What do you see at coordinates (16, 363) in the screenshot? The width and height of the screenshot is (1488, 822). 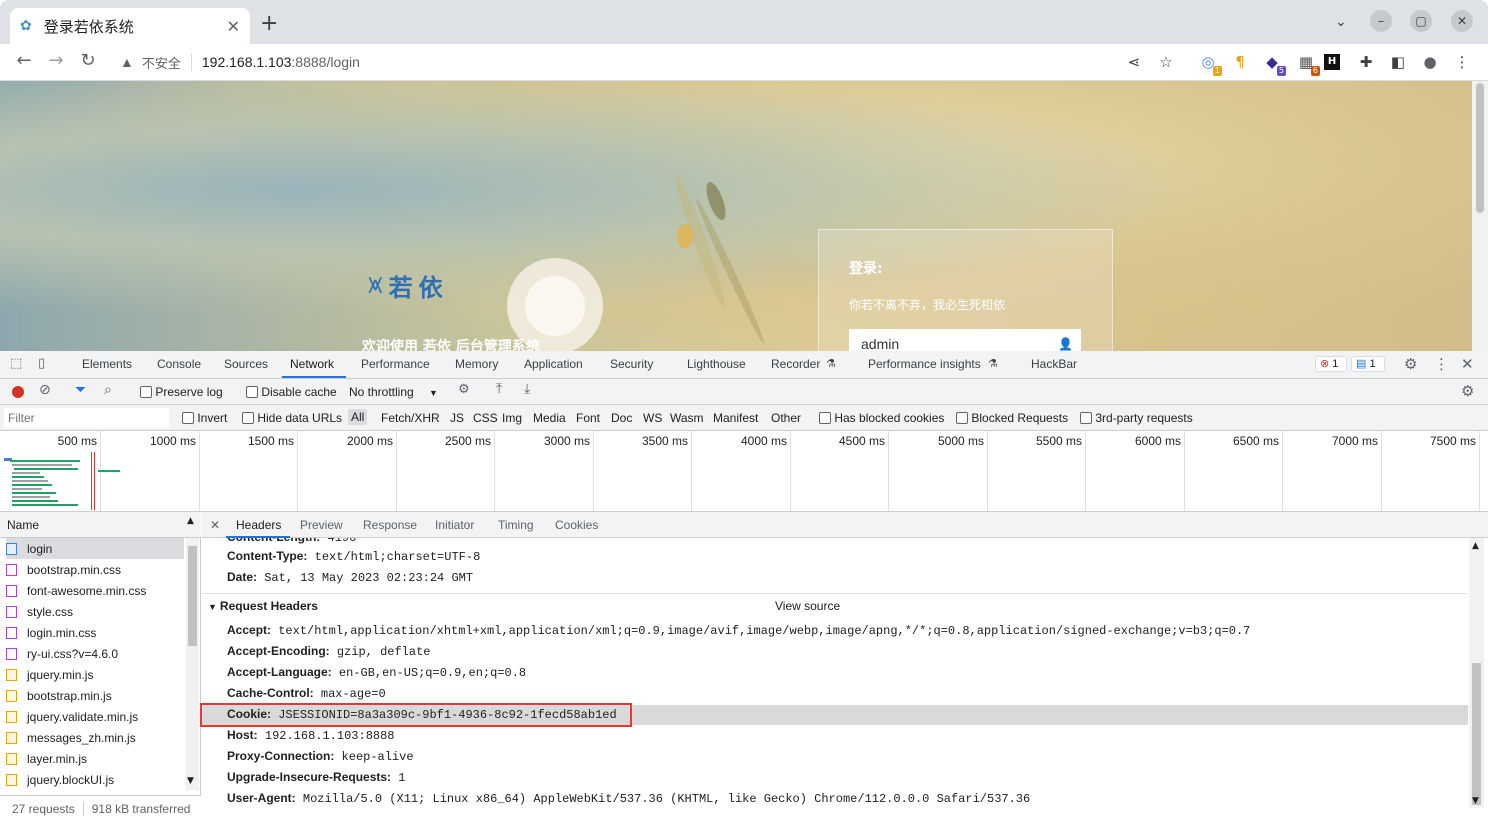 I see `inspect-element-icon: ⬚` at bounding box center [16, 363].